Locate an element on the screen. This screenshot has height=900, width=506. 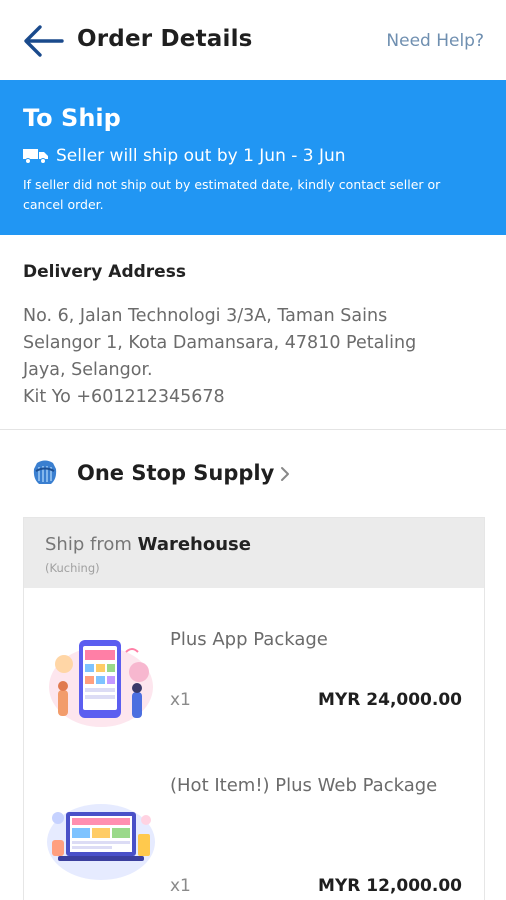
shop-row: One Stop Supply is located at coordinates (253, 475).